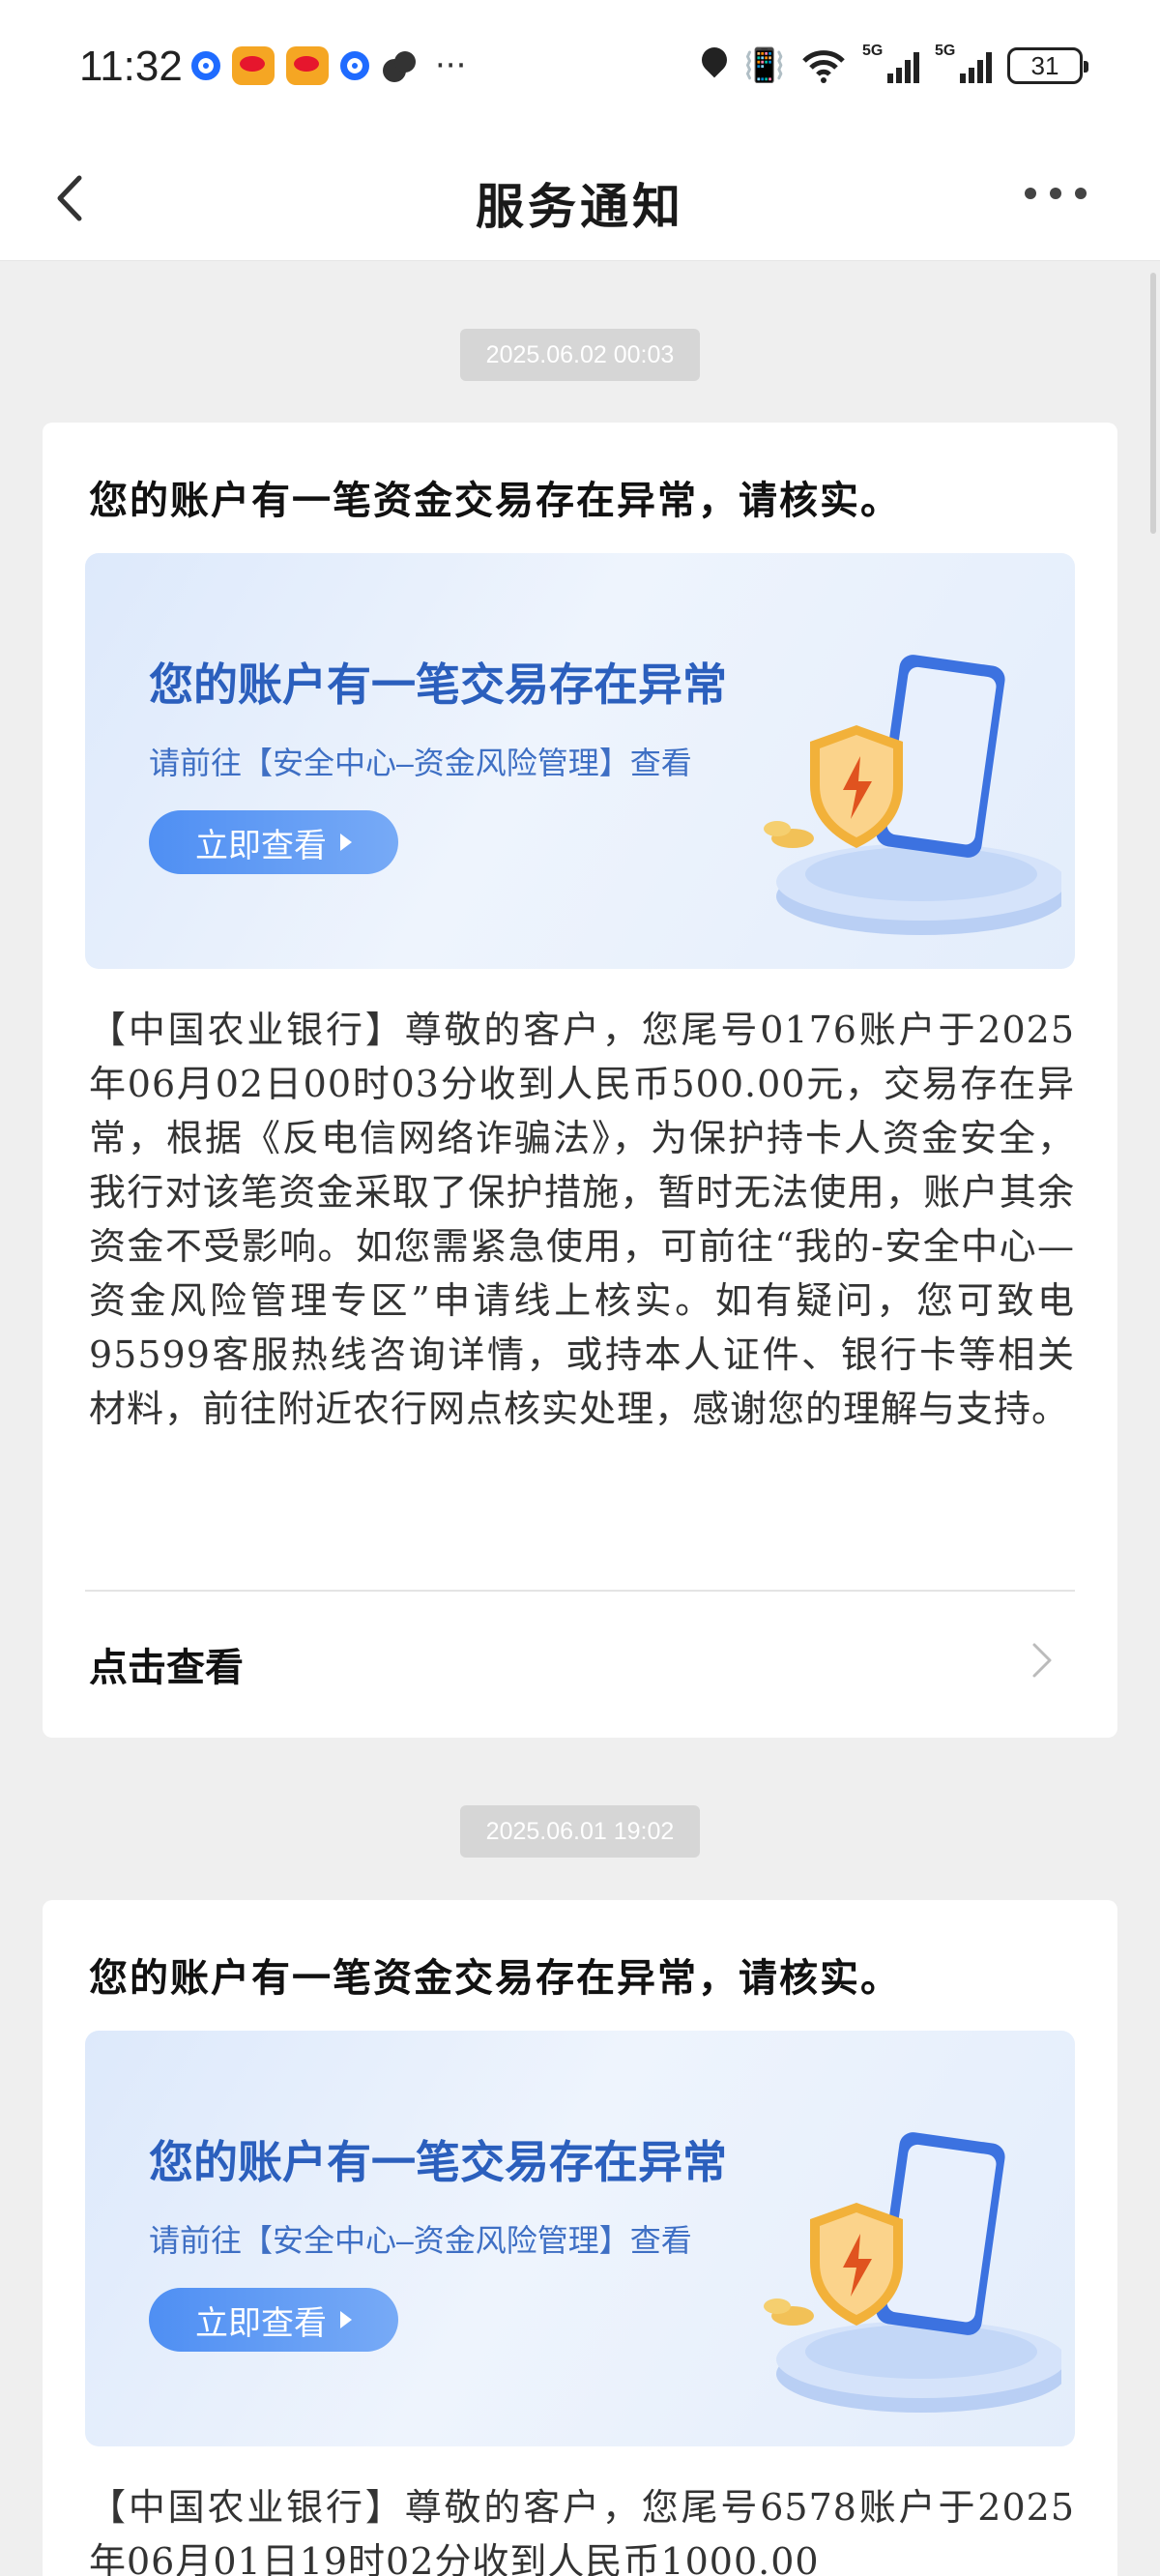 The image size is (1160, 2576). What do you see at coordinates (1042, 1660) in the screenshot?
I see `chevron-right-icon` at bounding box center [1042, 1660].